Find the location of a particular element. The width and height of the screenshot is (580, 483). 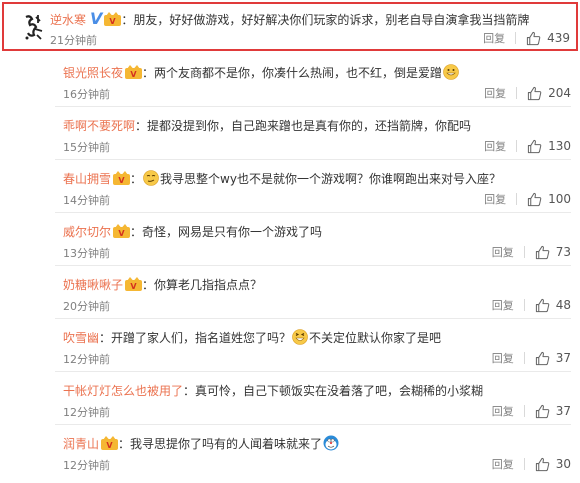

reply-text: 真可怜，自己下顿饭实在没着落了吧，会糊稀的小浆糊 is located at coordinates (339, 390).